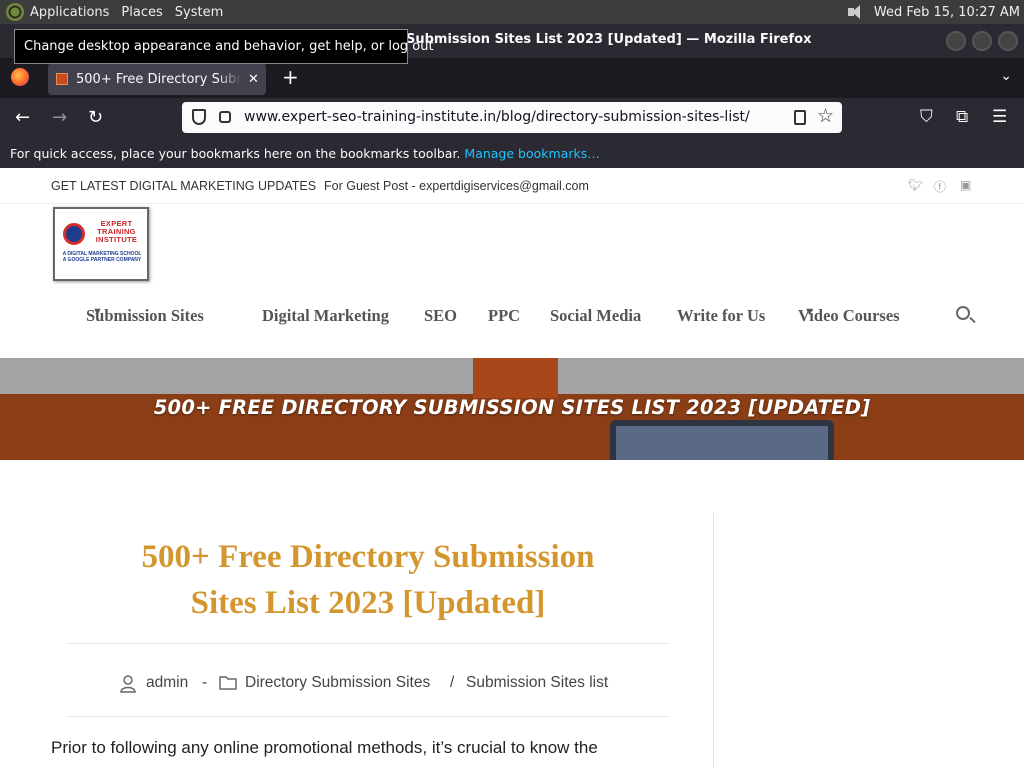 The height and width of the screenshot is (768, 1024). I want to click on extensions-icon: ⧉, so click(962, 117).